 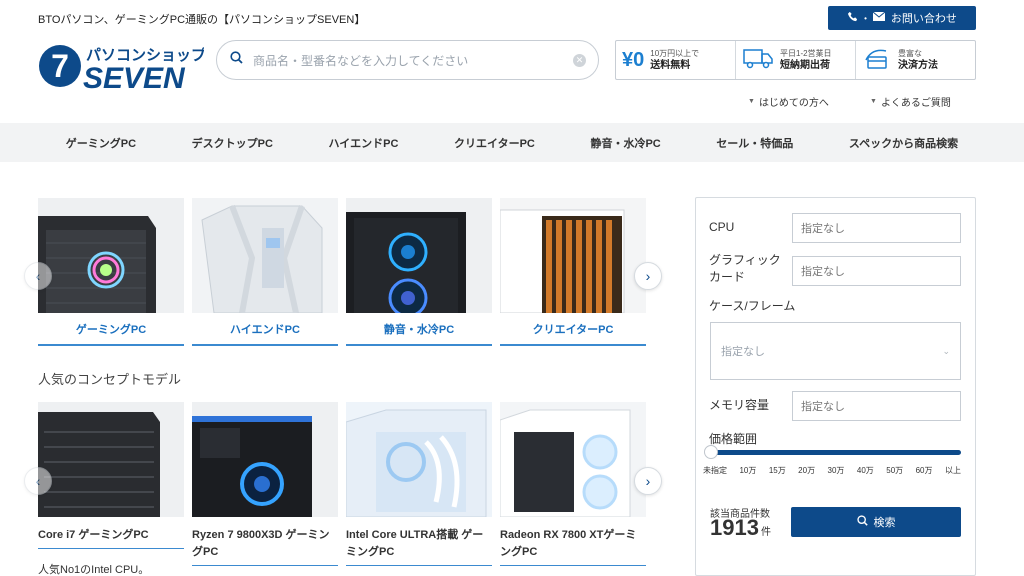 What do you see at coordinates (903, 143) in the screenshot?
I see `nav-spec-search: スペックから商品検索` at bounding box center [903, 143].